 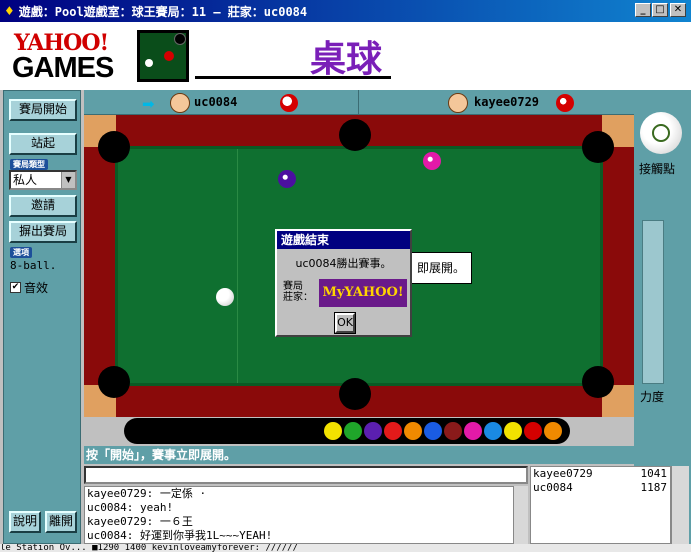 What do you see at coordinates (346, 59) in the screenshot?
I see `game-title: 桌球` at bounding box center [346, 59].